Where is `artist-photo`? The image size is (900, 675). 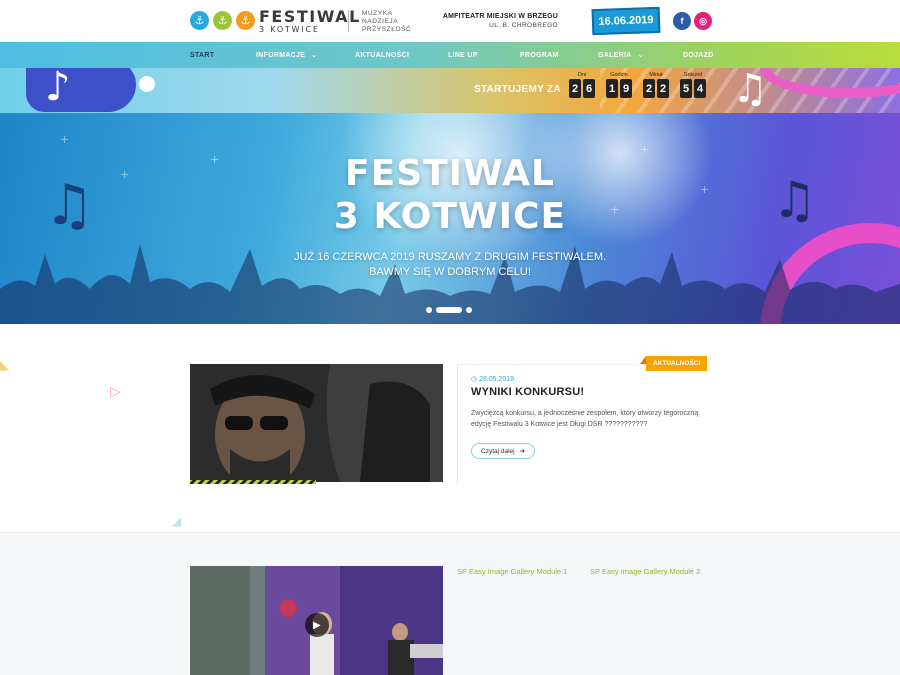
artist-photo is located at coordinates (316, 423).